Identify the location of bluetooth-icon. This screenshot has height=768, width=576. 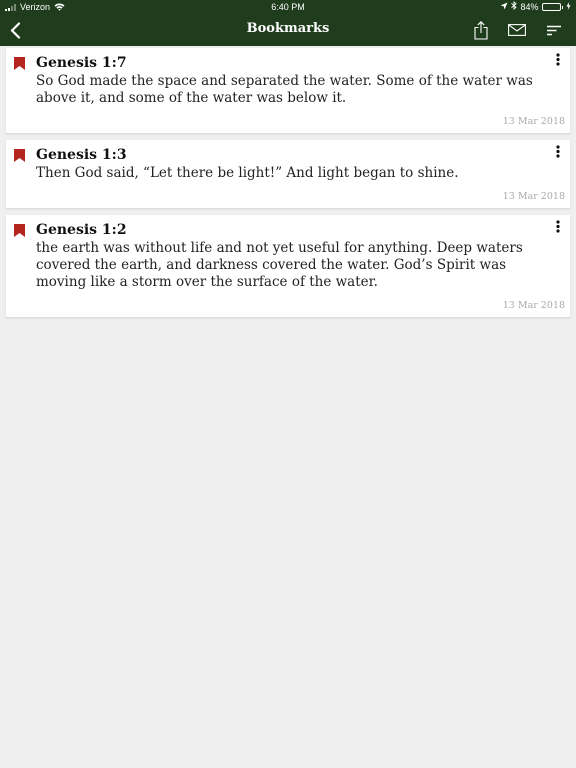
(514, 7).